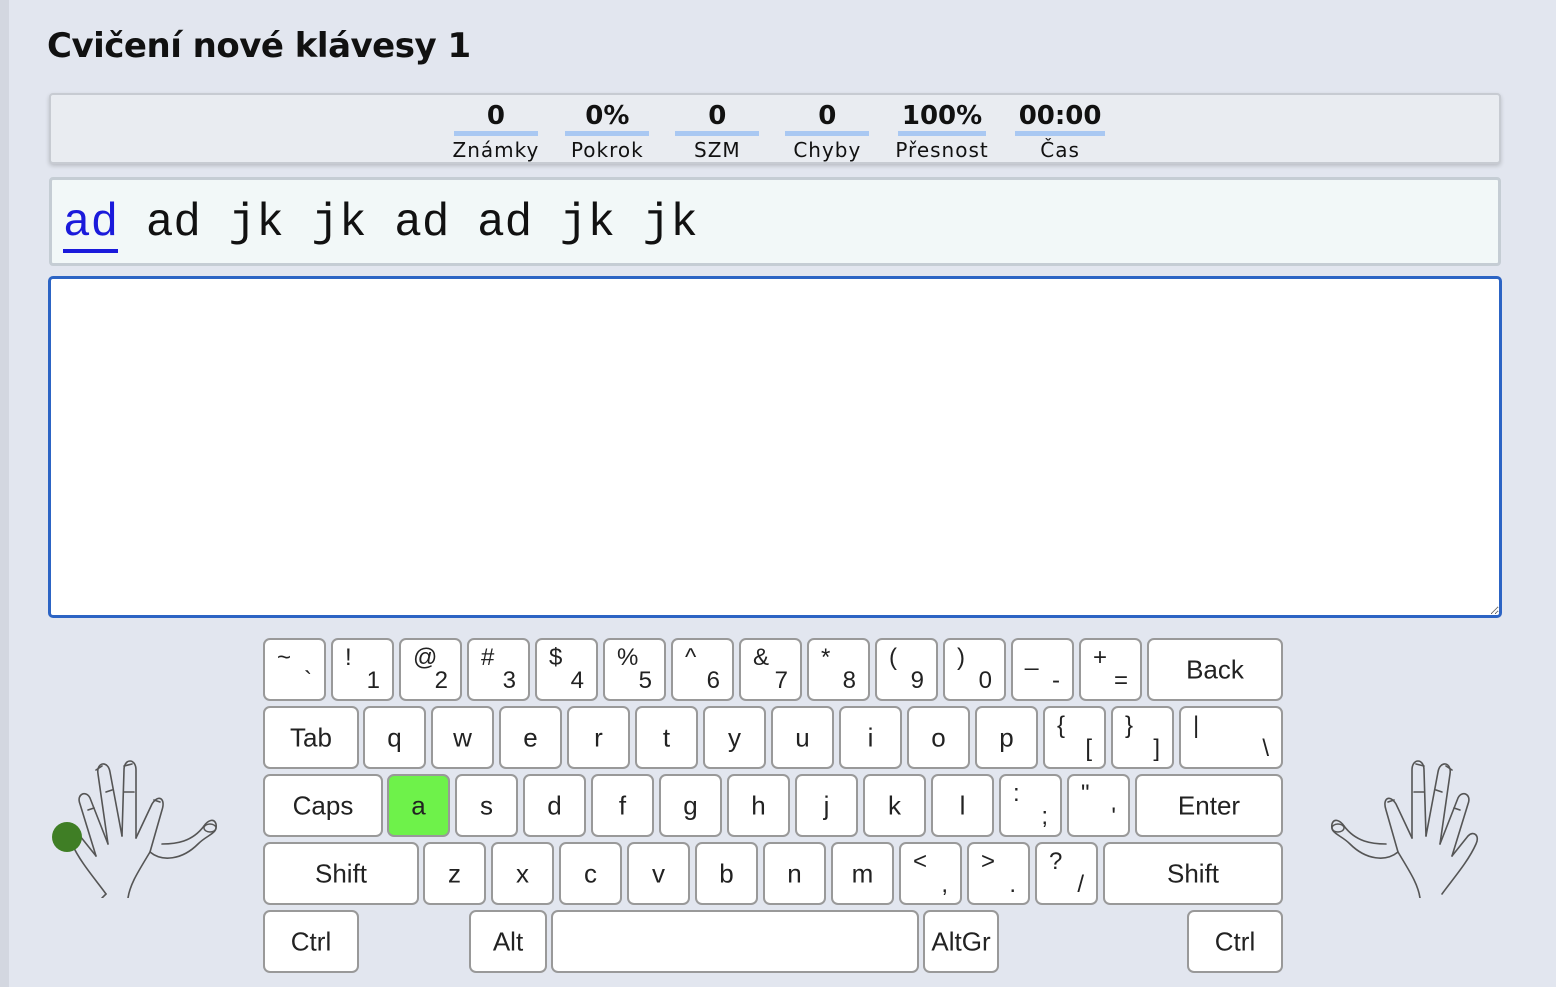  Describe the element at coordinates (645, 680) in the screenshot. I see `key-base-label: 5` at that location.